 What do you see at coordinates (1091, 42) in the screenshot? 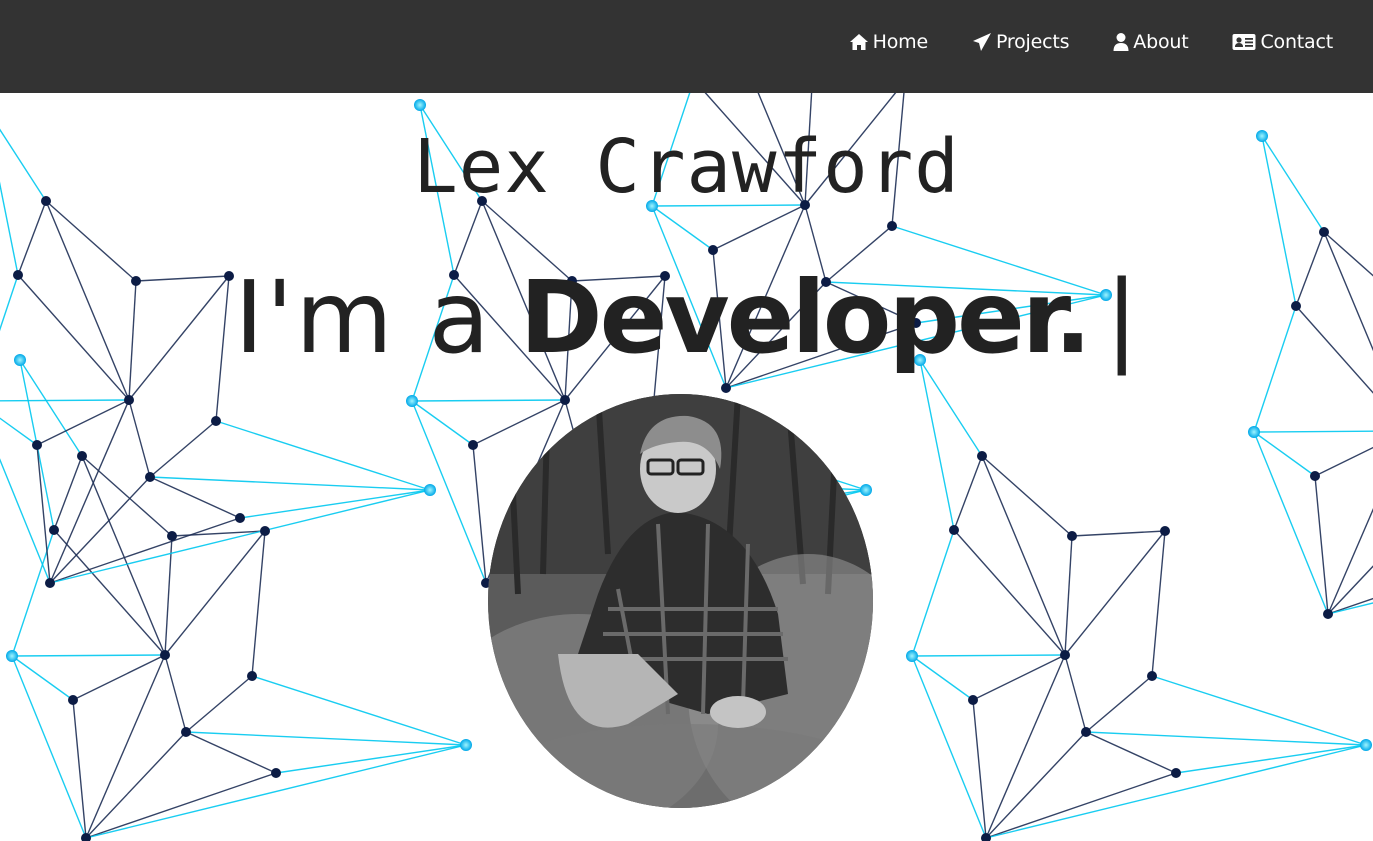
I see `nav-links: Home Projects About Contact` at bounding box center [1091, 42].